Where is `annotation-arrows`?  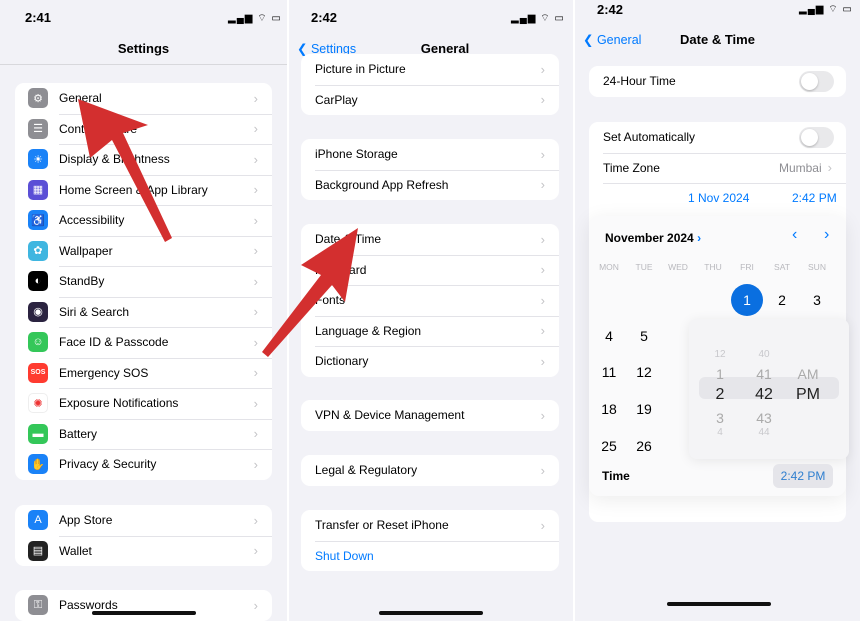
annotation-arrows is located at coordinates (218, 228).